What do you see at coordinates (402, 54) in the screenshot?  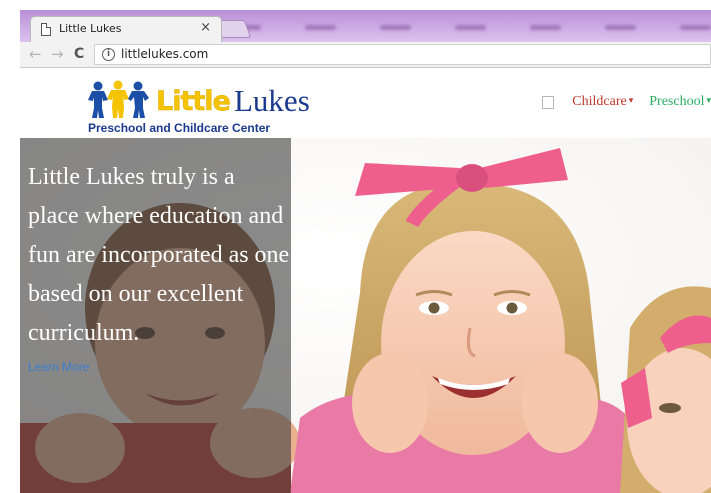 I see `address-bar: i littlelukes.com` at bounding box center [402, 54].